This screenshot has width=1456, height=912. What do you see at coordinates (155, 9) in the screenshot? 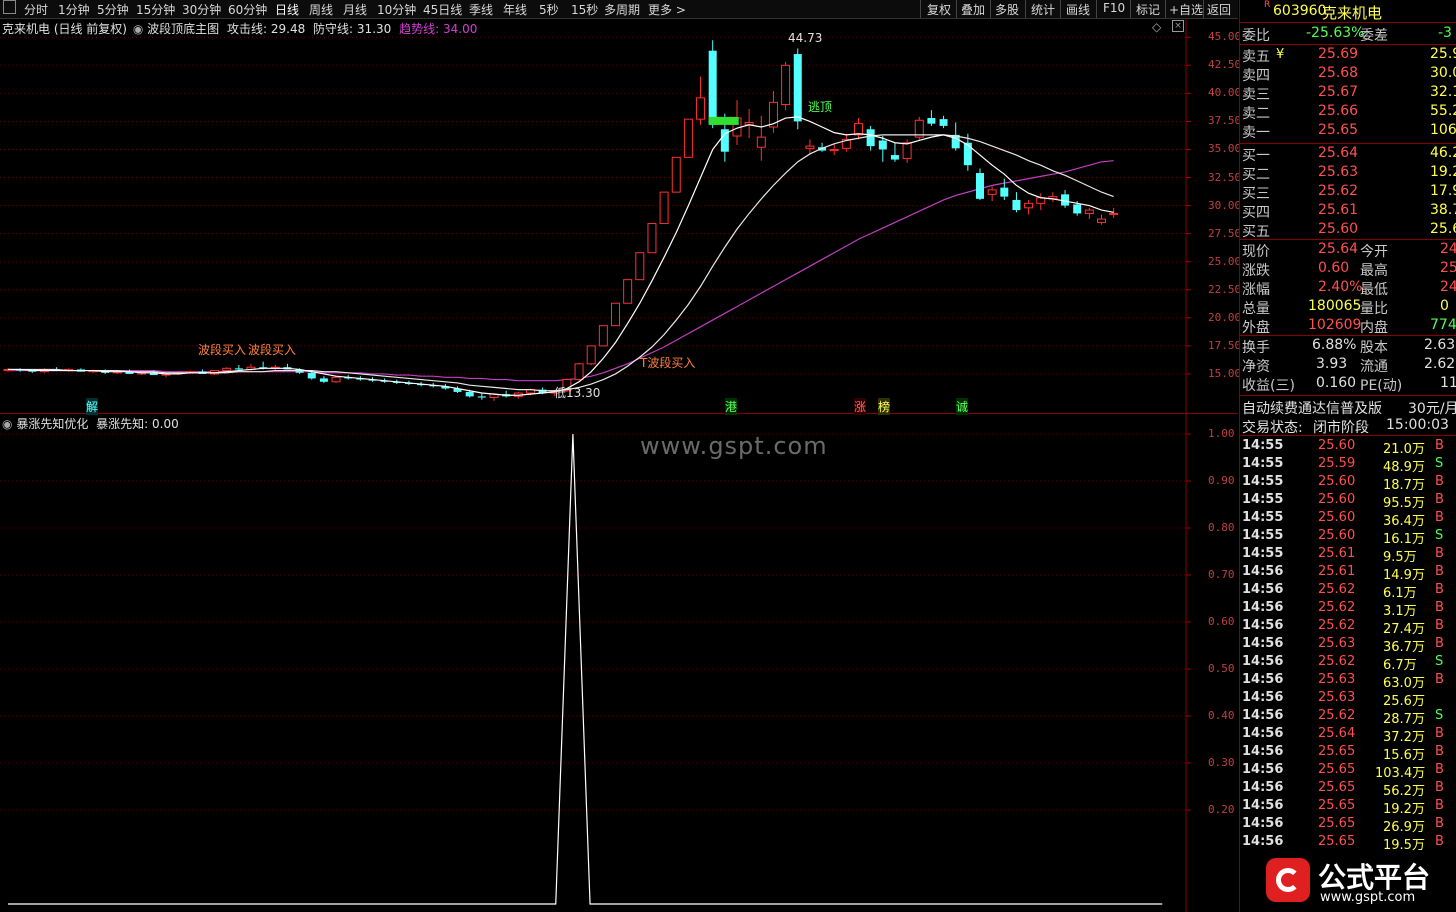
I see `period-15min: 15分钟` at bounding box center [155, 9].